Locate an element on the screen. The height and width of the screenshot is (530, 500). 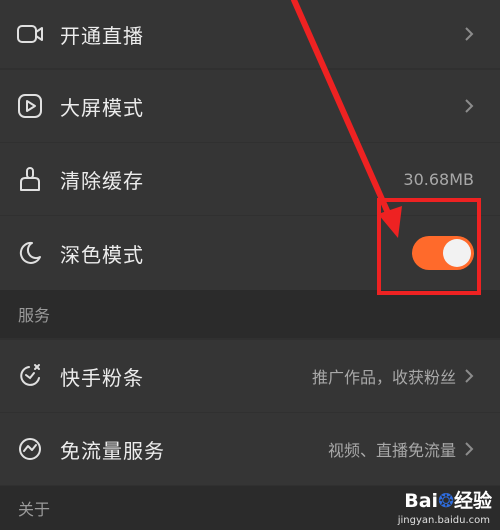
annotation-arrow is located at coordinates (346, 119).